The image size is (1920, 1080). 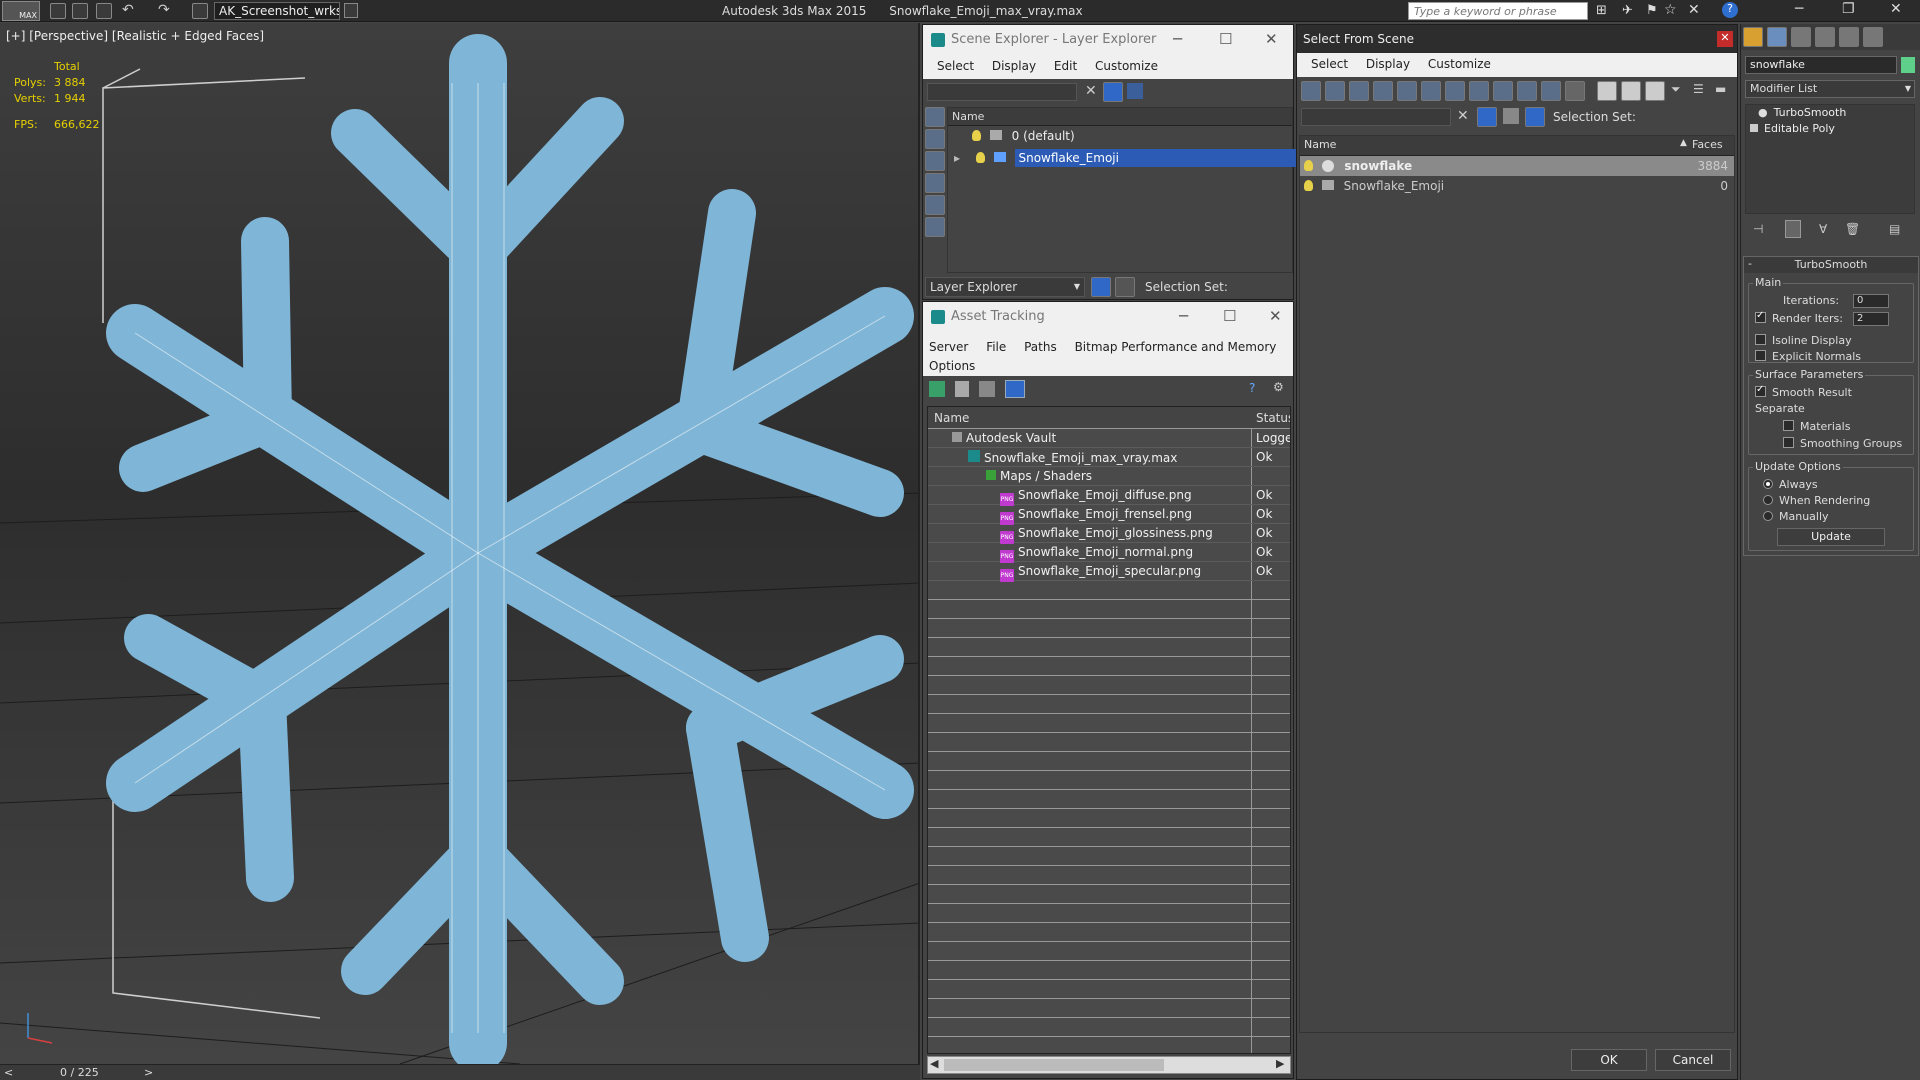 What do you see at coordinates (1407, 91) in the screenshot?
I see `filter-helpers-icon` at bounding box center [1407, 91].